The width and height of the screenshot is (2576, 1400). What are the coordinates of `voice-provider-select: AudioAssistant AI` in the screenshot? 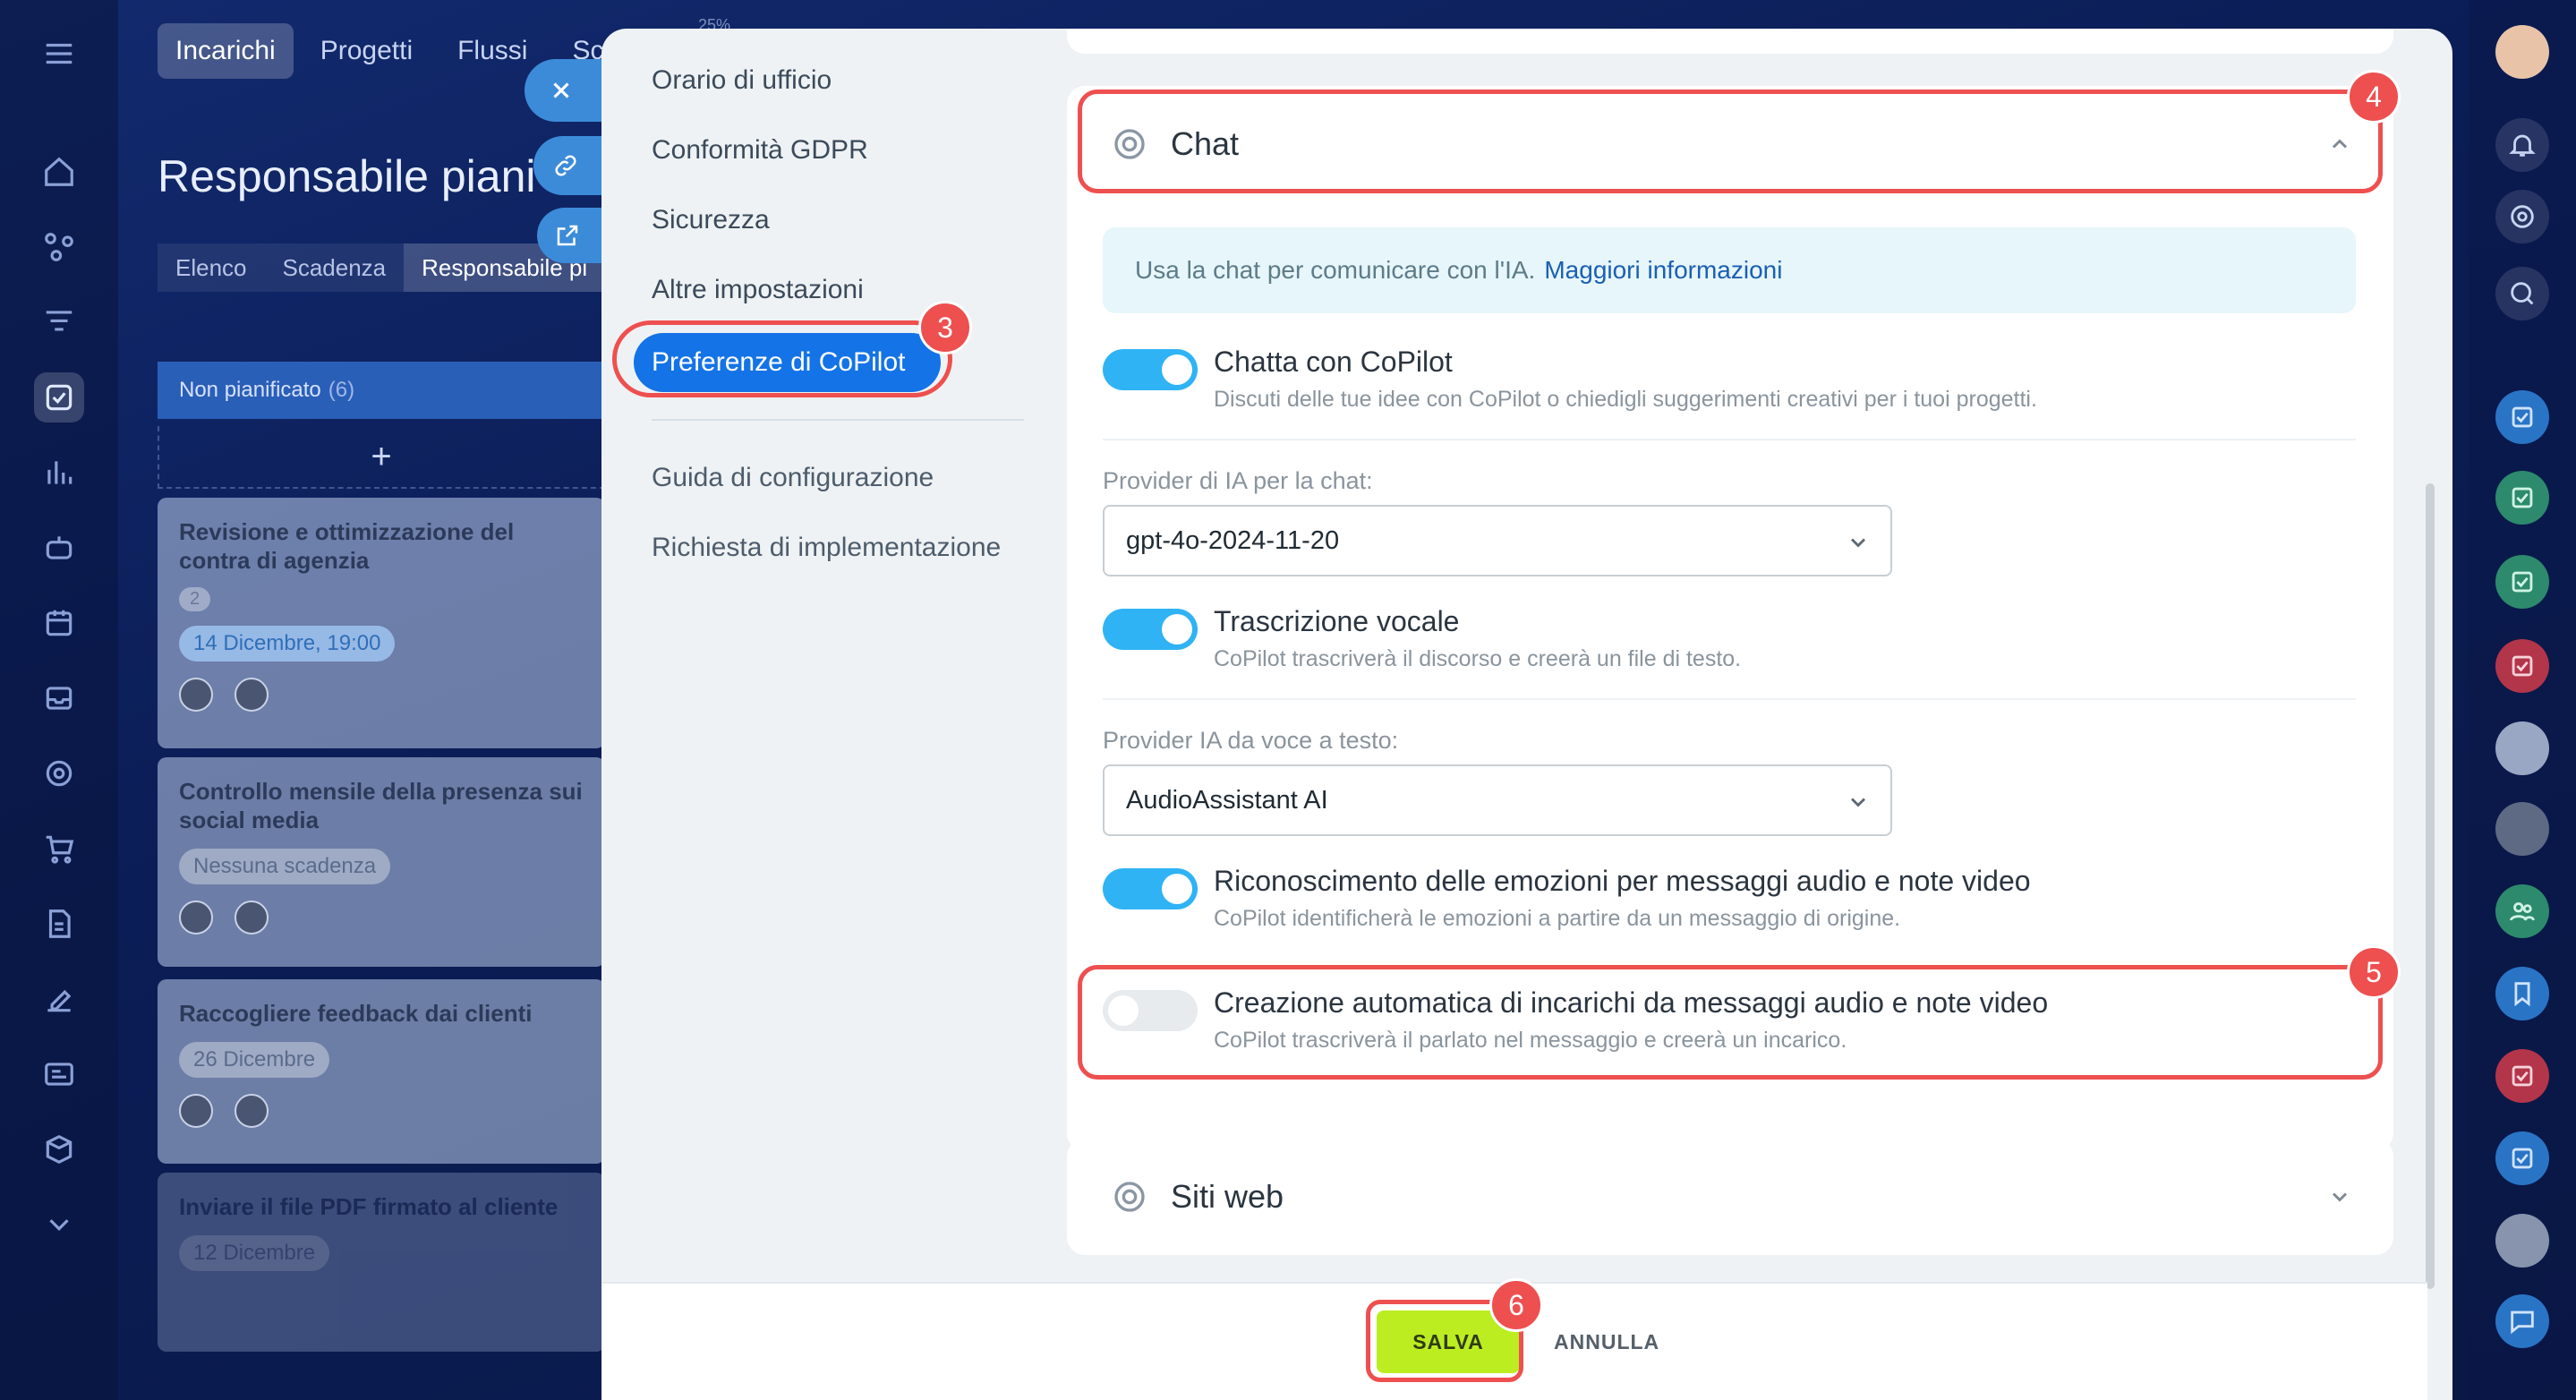 It's located at (1497, 800).